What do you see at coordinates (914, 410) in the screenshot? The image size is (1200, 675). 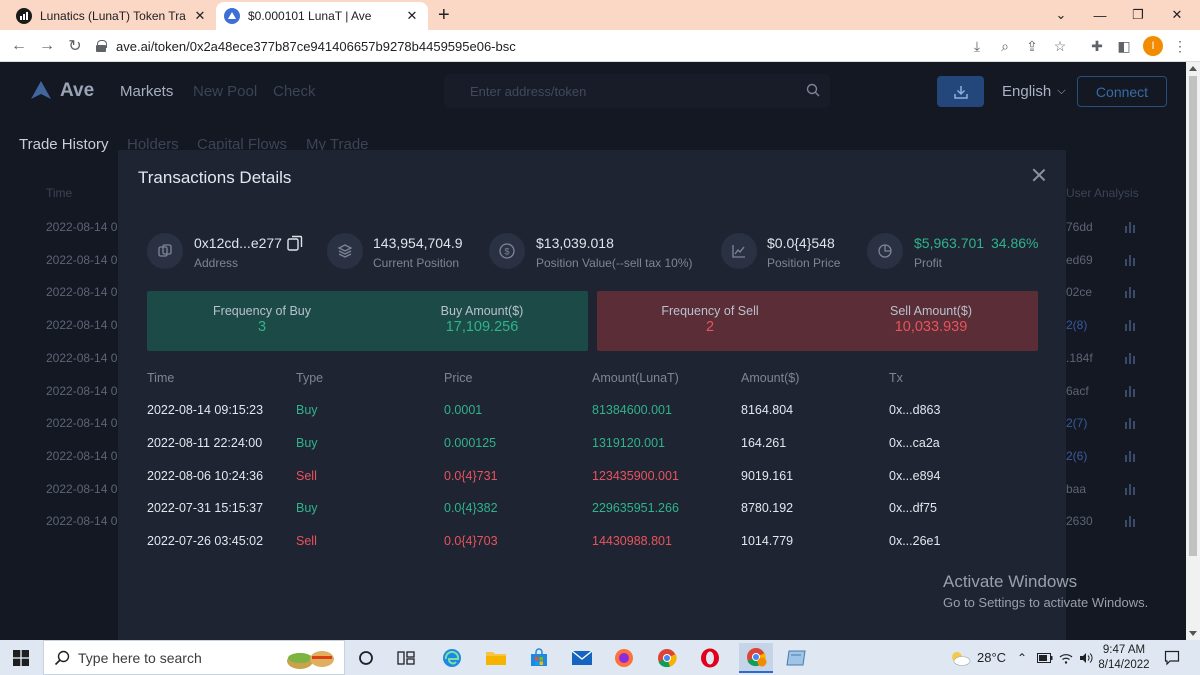 I see `cell-tx: 0x...d863` at bounding box center [914, 410].